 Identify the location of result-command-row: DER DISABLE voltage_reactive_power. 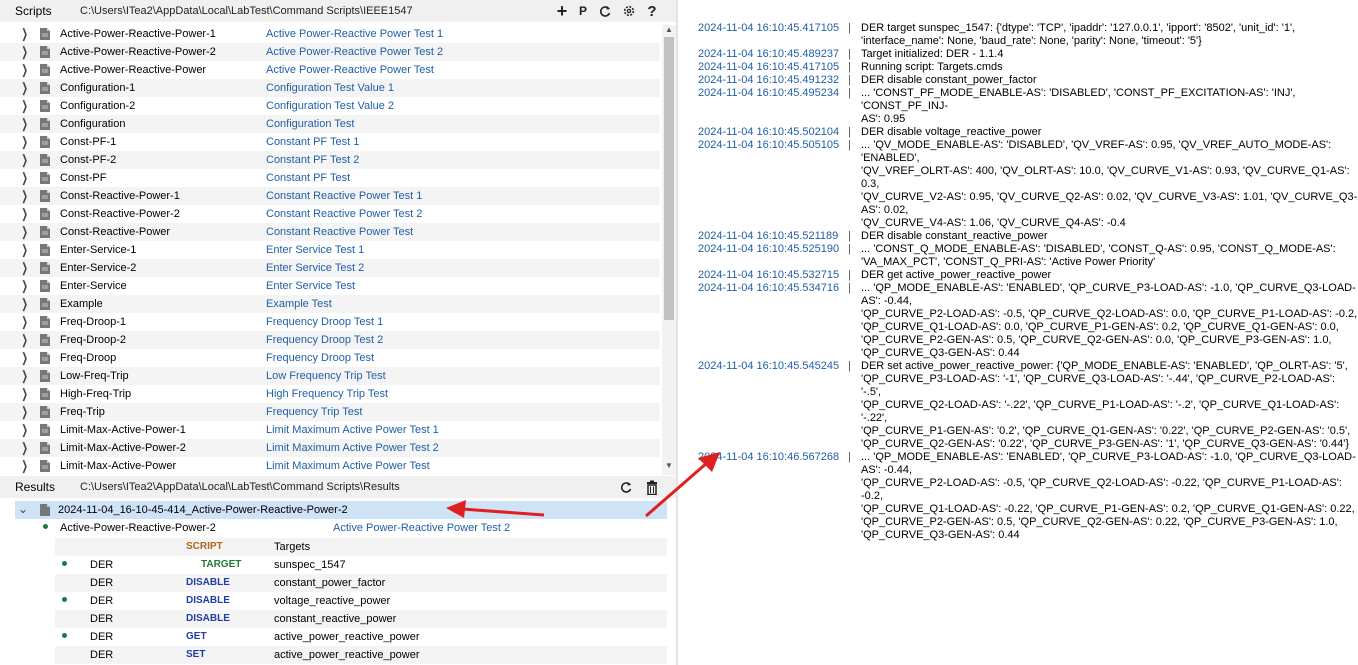
(361, 601).